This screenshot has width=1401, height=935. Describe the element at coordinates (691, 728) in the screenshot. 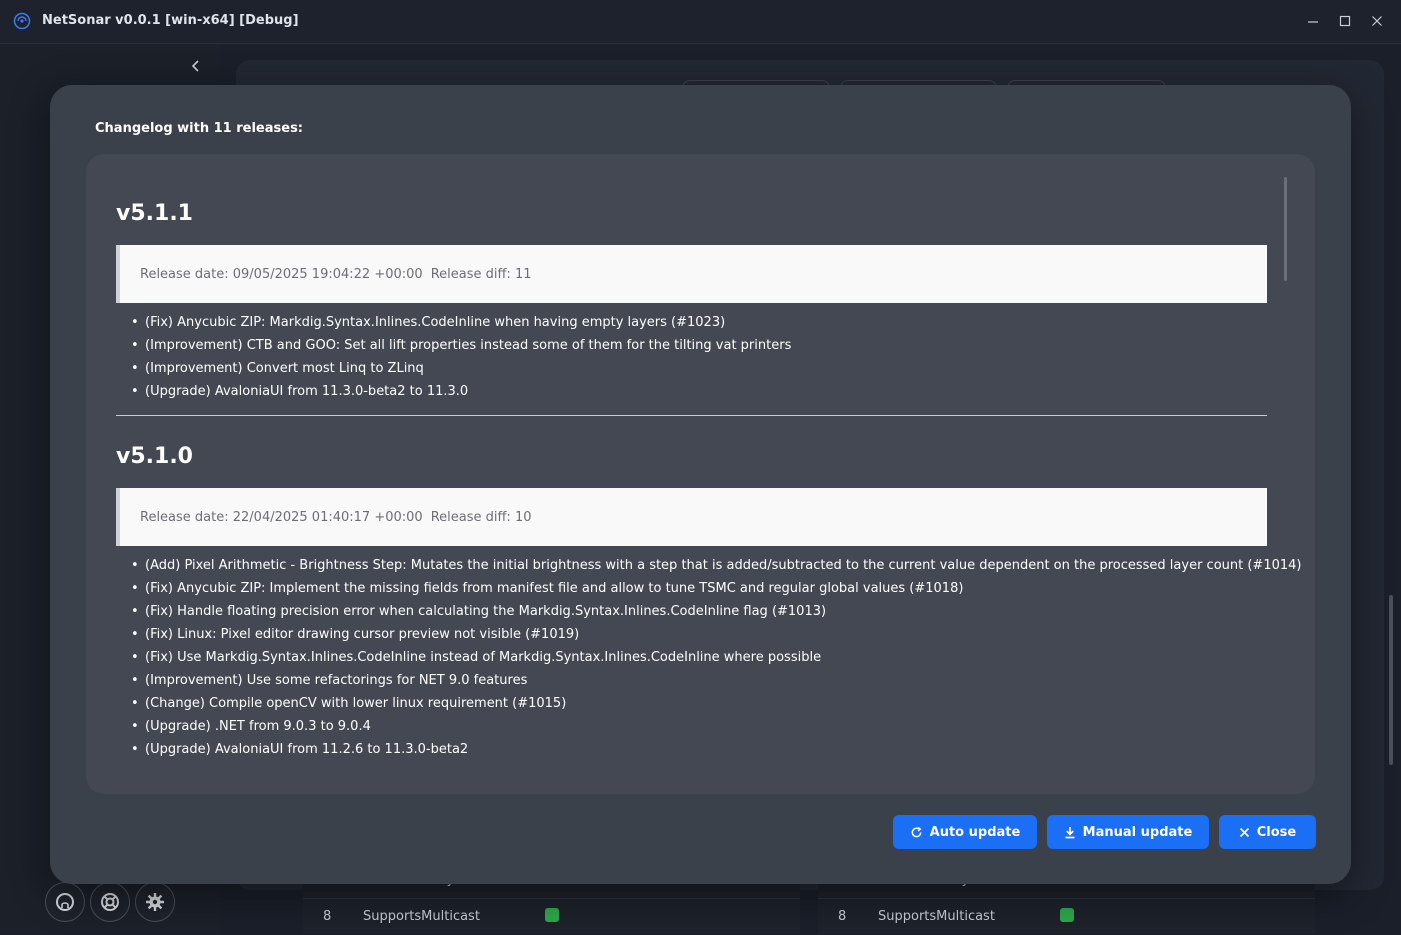

I see `list-item: (Upgrade) .NET from 9.0.3 to 9.0.4` at that location.